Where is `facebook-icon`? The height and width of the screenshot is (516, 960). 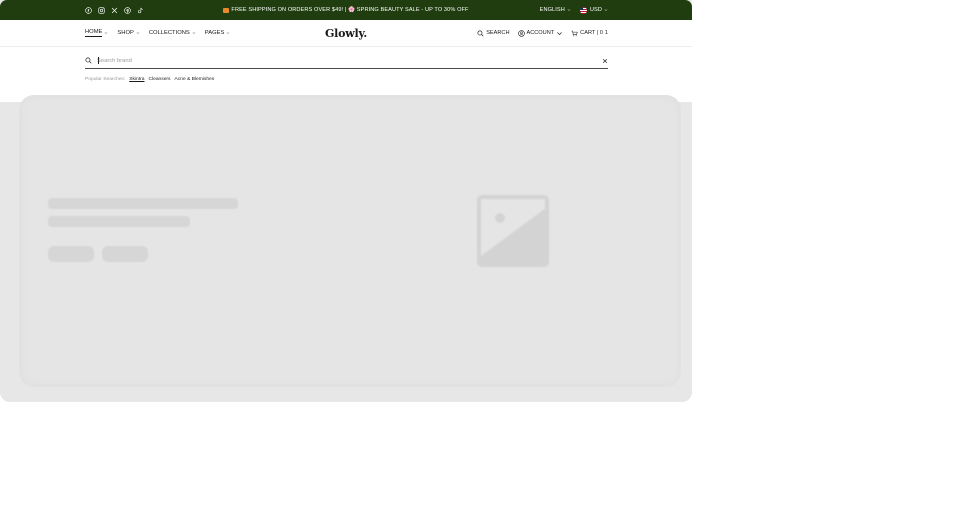 facebook-icon is located at coordinates (88, 10).